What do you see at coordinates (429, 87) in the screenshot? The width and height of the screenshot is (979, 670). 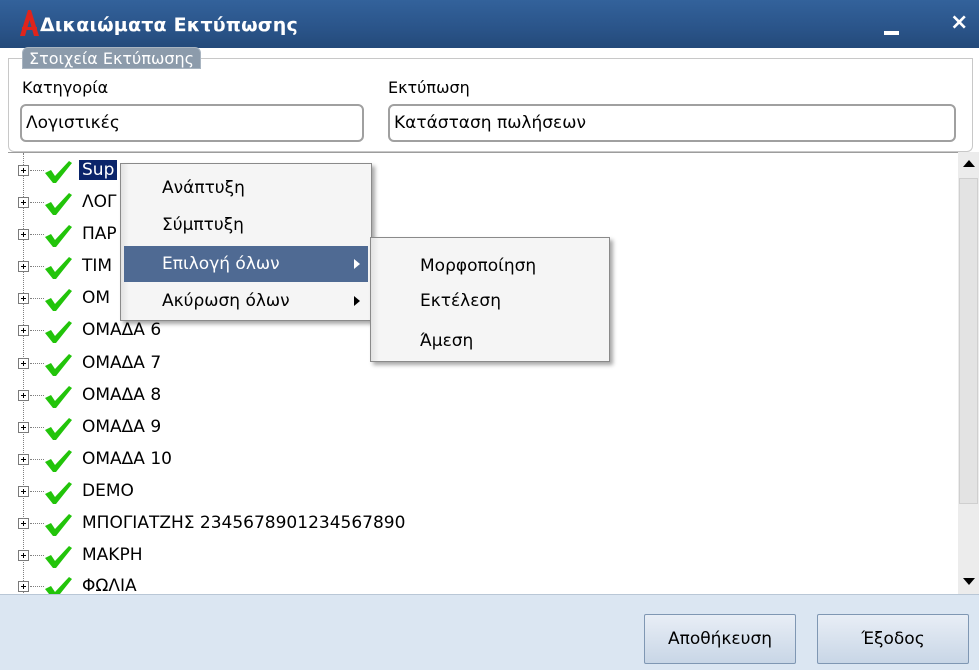 I see `print-label: Εκτύπωση` at bounding box center [429, 87].